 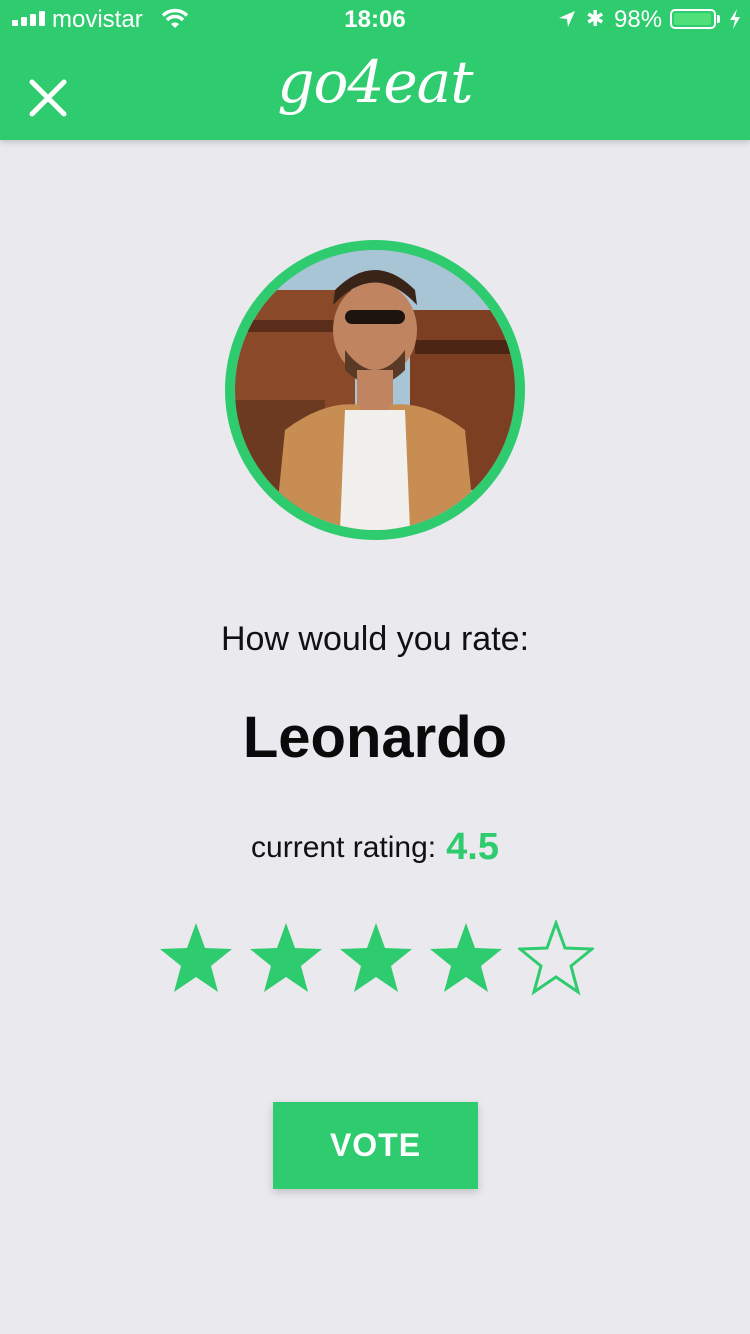 I want to click on star-rating, so click(x=377, y=957).